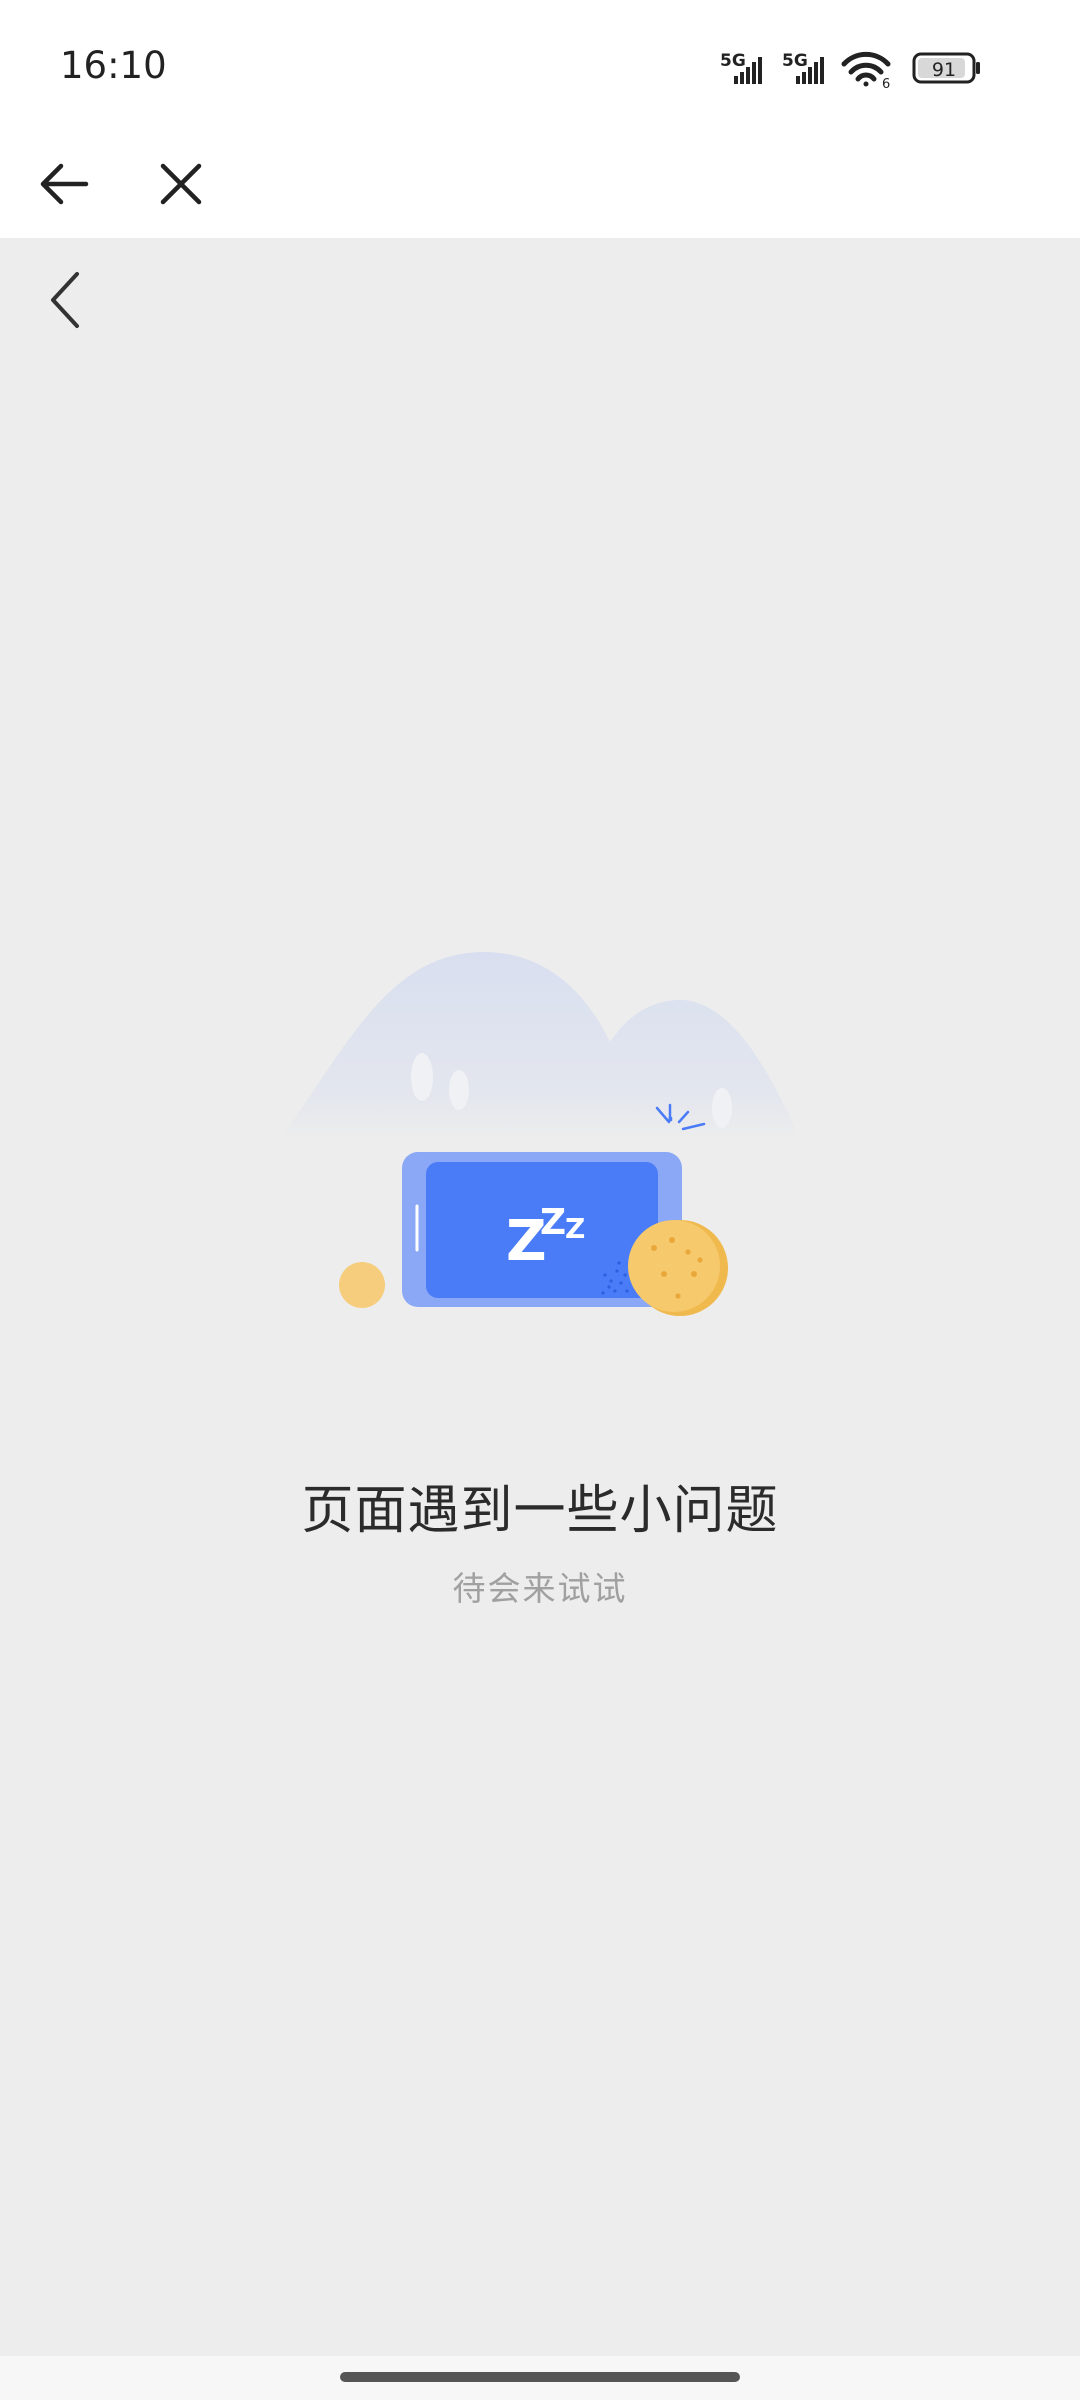 The width and height of the screenshot is (1080, 2400). What do you see at coordinates (540, 2377) in the screenshot?
I see `home-indicator` at bounding box center [540, 2377].